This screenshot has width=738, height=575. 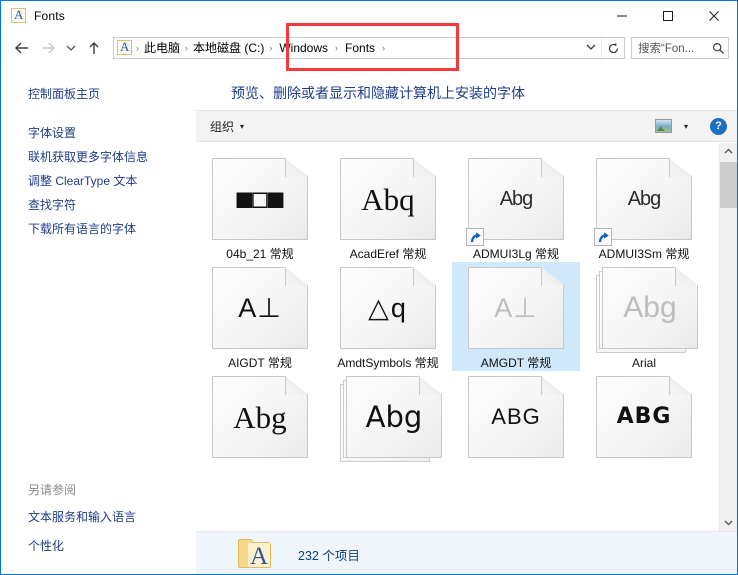 I want to click on sidebar-item-text-services: 文本服务和输入语言, so click(x=82, y=516).